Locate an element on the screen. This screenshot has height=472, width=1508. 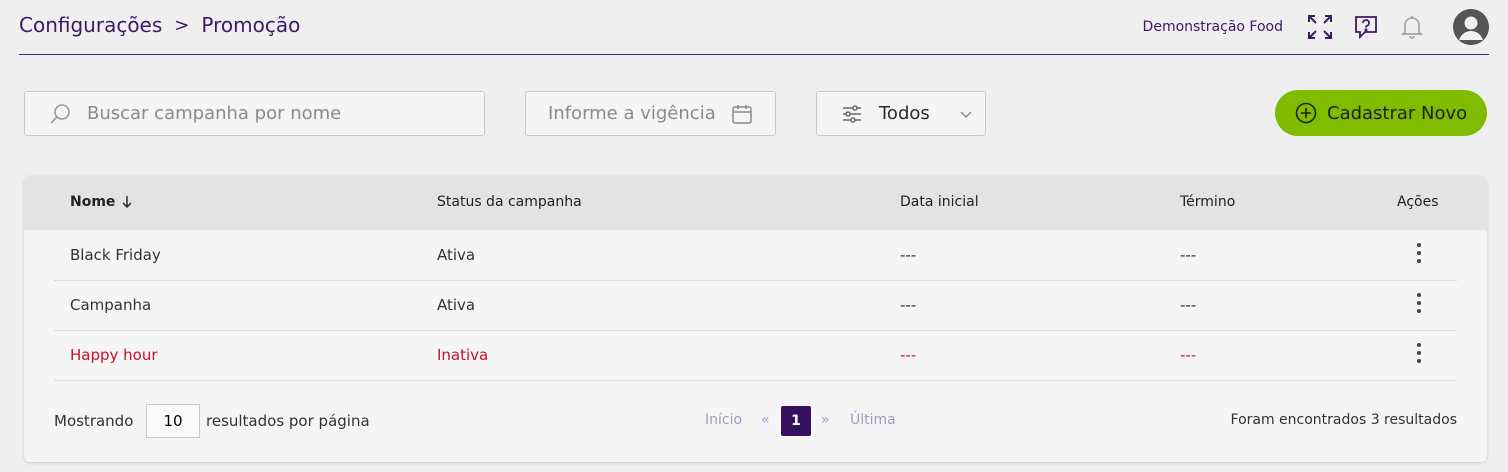
search-input is located at coordinates (282, 113).